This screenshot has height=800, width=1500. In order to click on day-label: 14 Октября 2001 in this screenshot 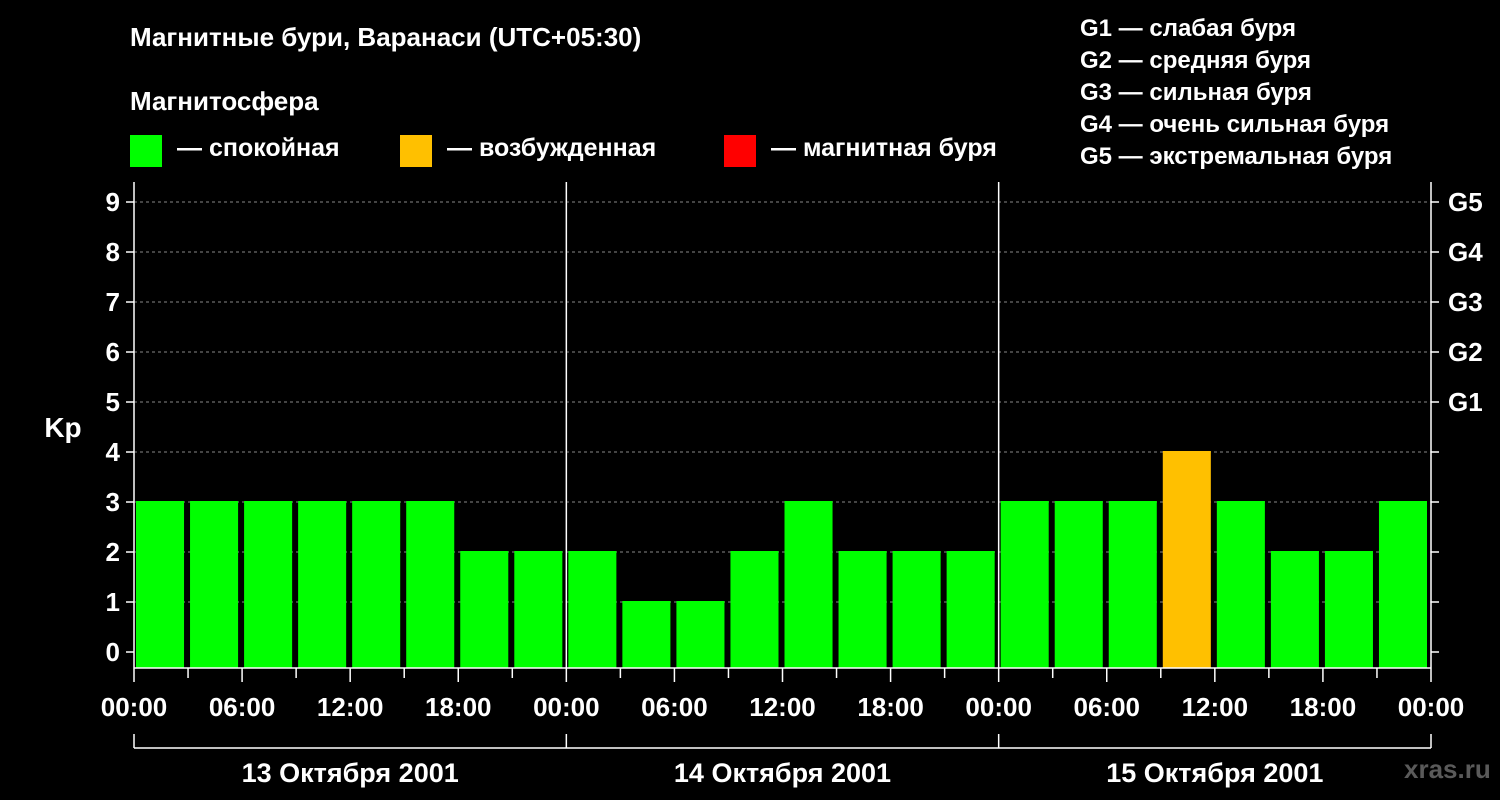, I will do `click(782, 773)`.